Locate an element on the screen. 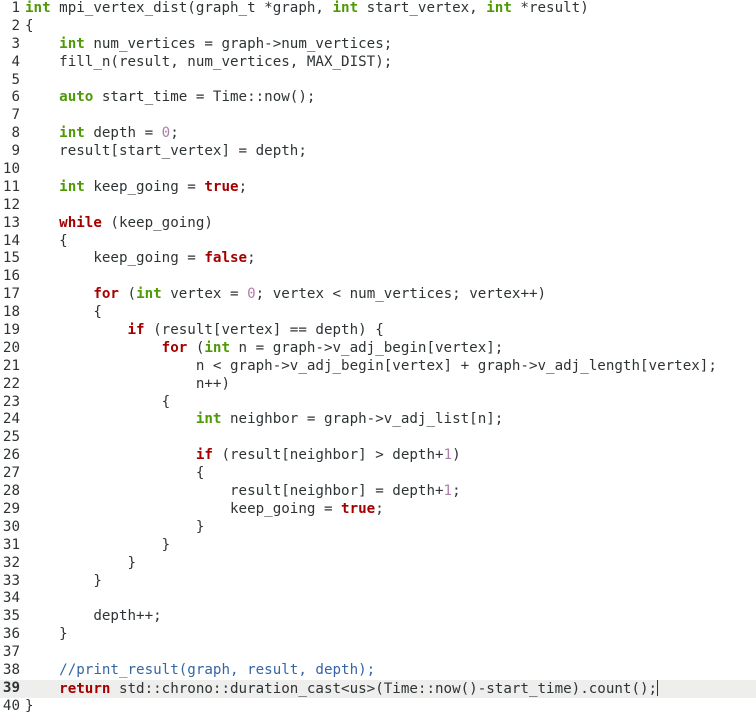 This screenshot has width=756, height=721. code-line: 23 { is located at coordinates (378, 403).